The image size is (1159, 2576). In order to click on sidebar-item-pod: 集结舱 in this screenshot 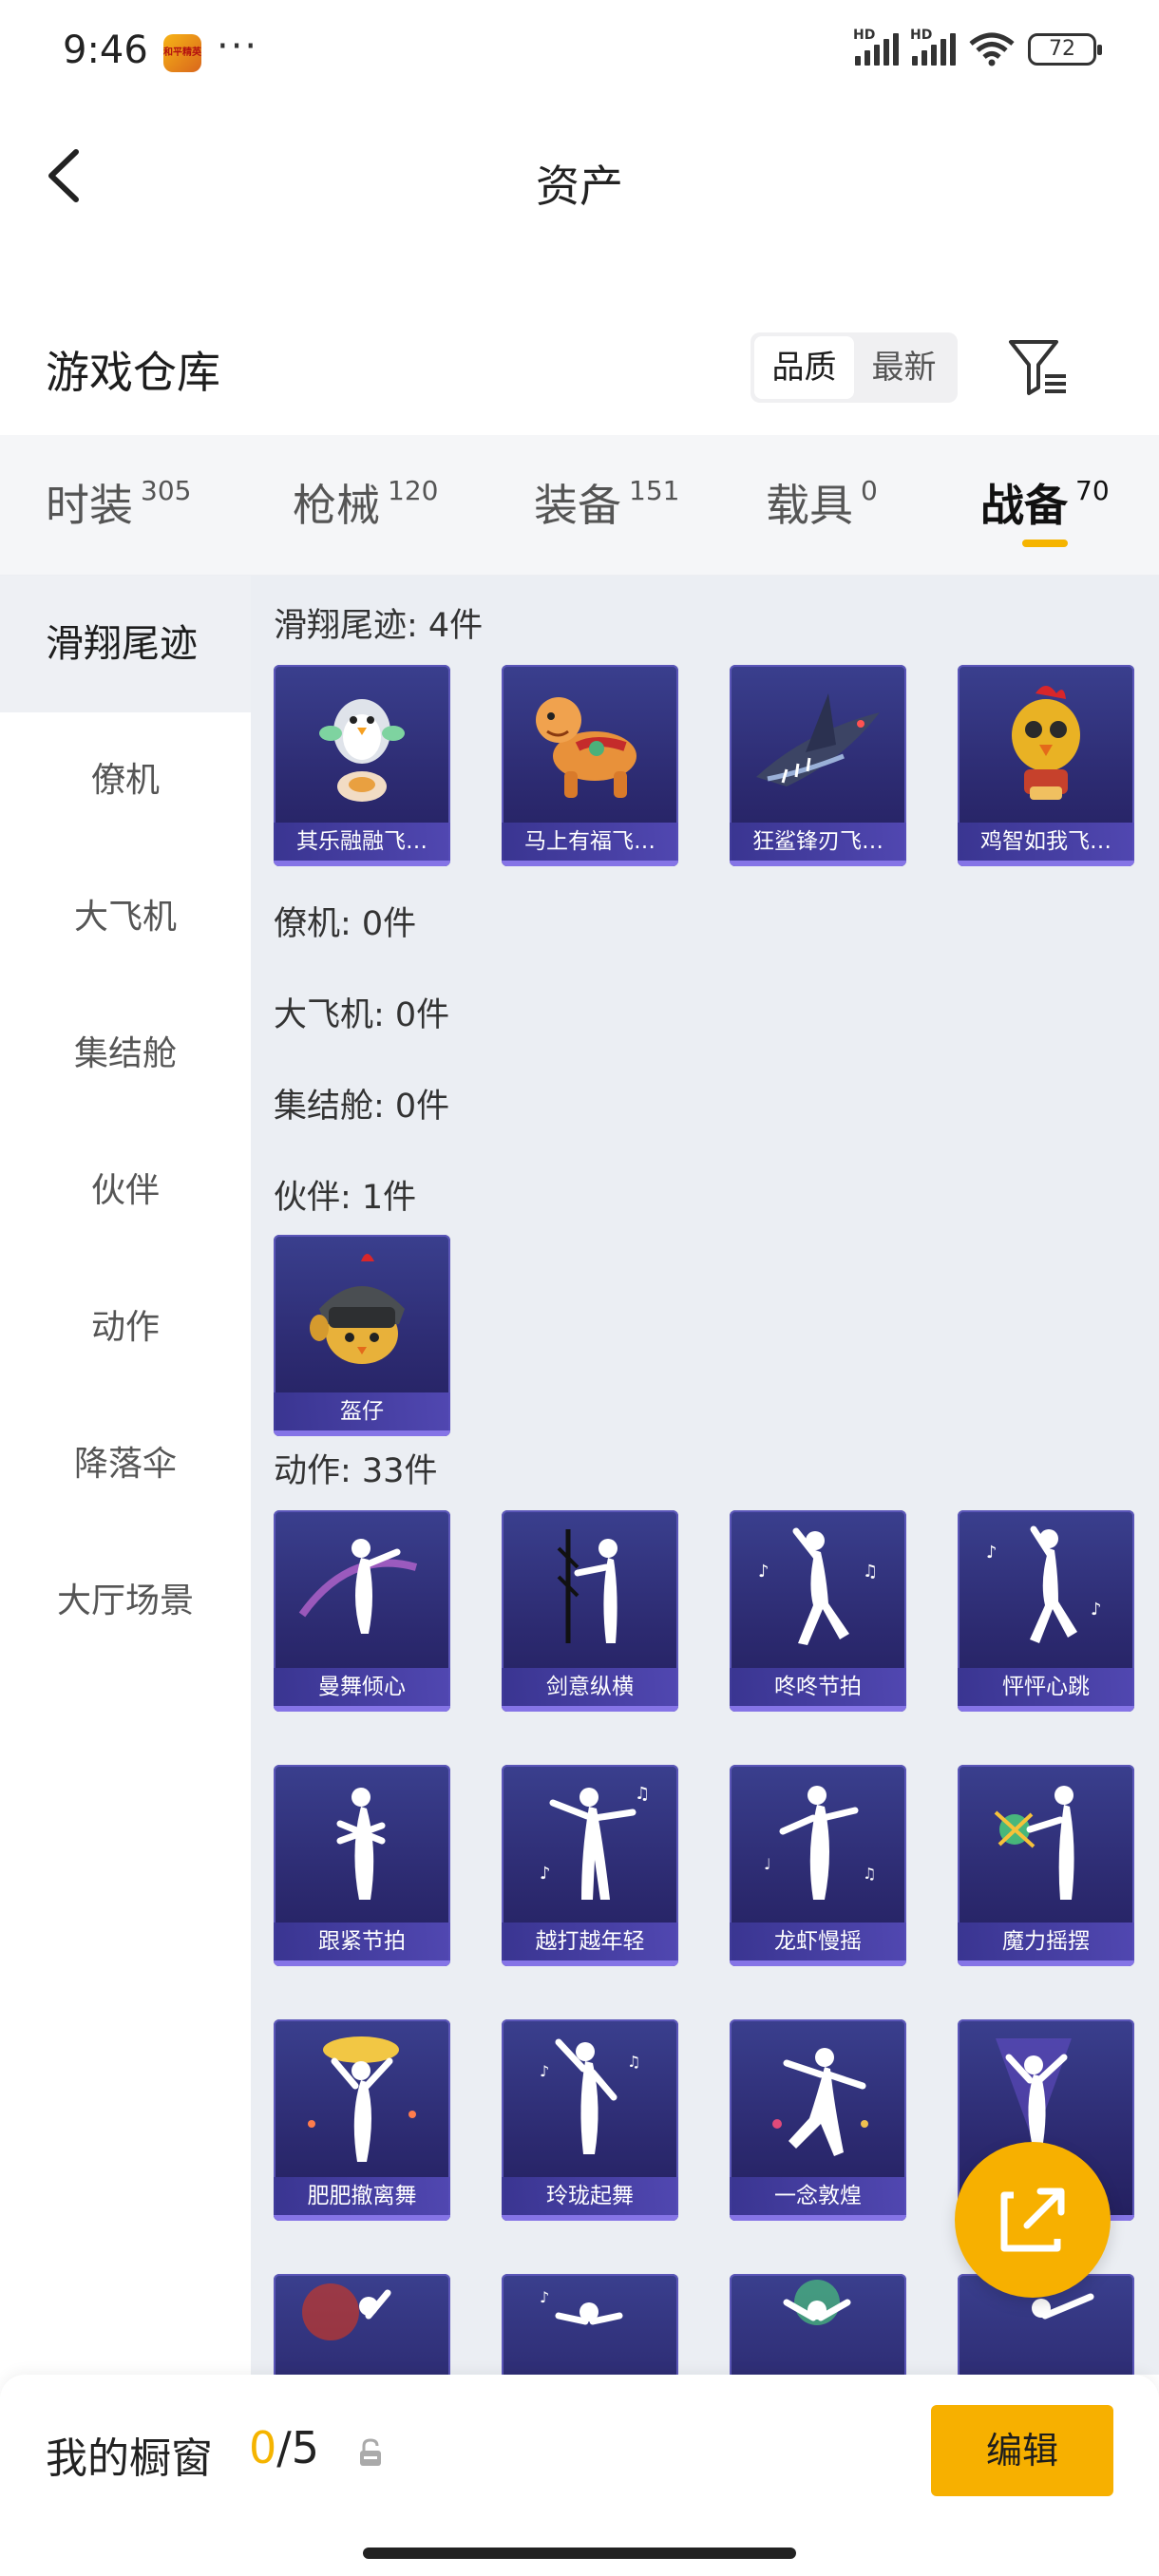, I will do `click(125, 1054)`.